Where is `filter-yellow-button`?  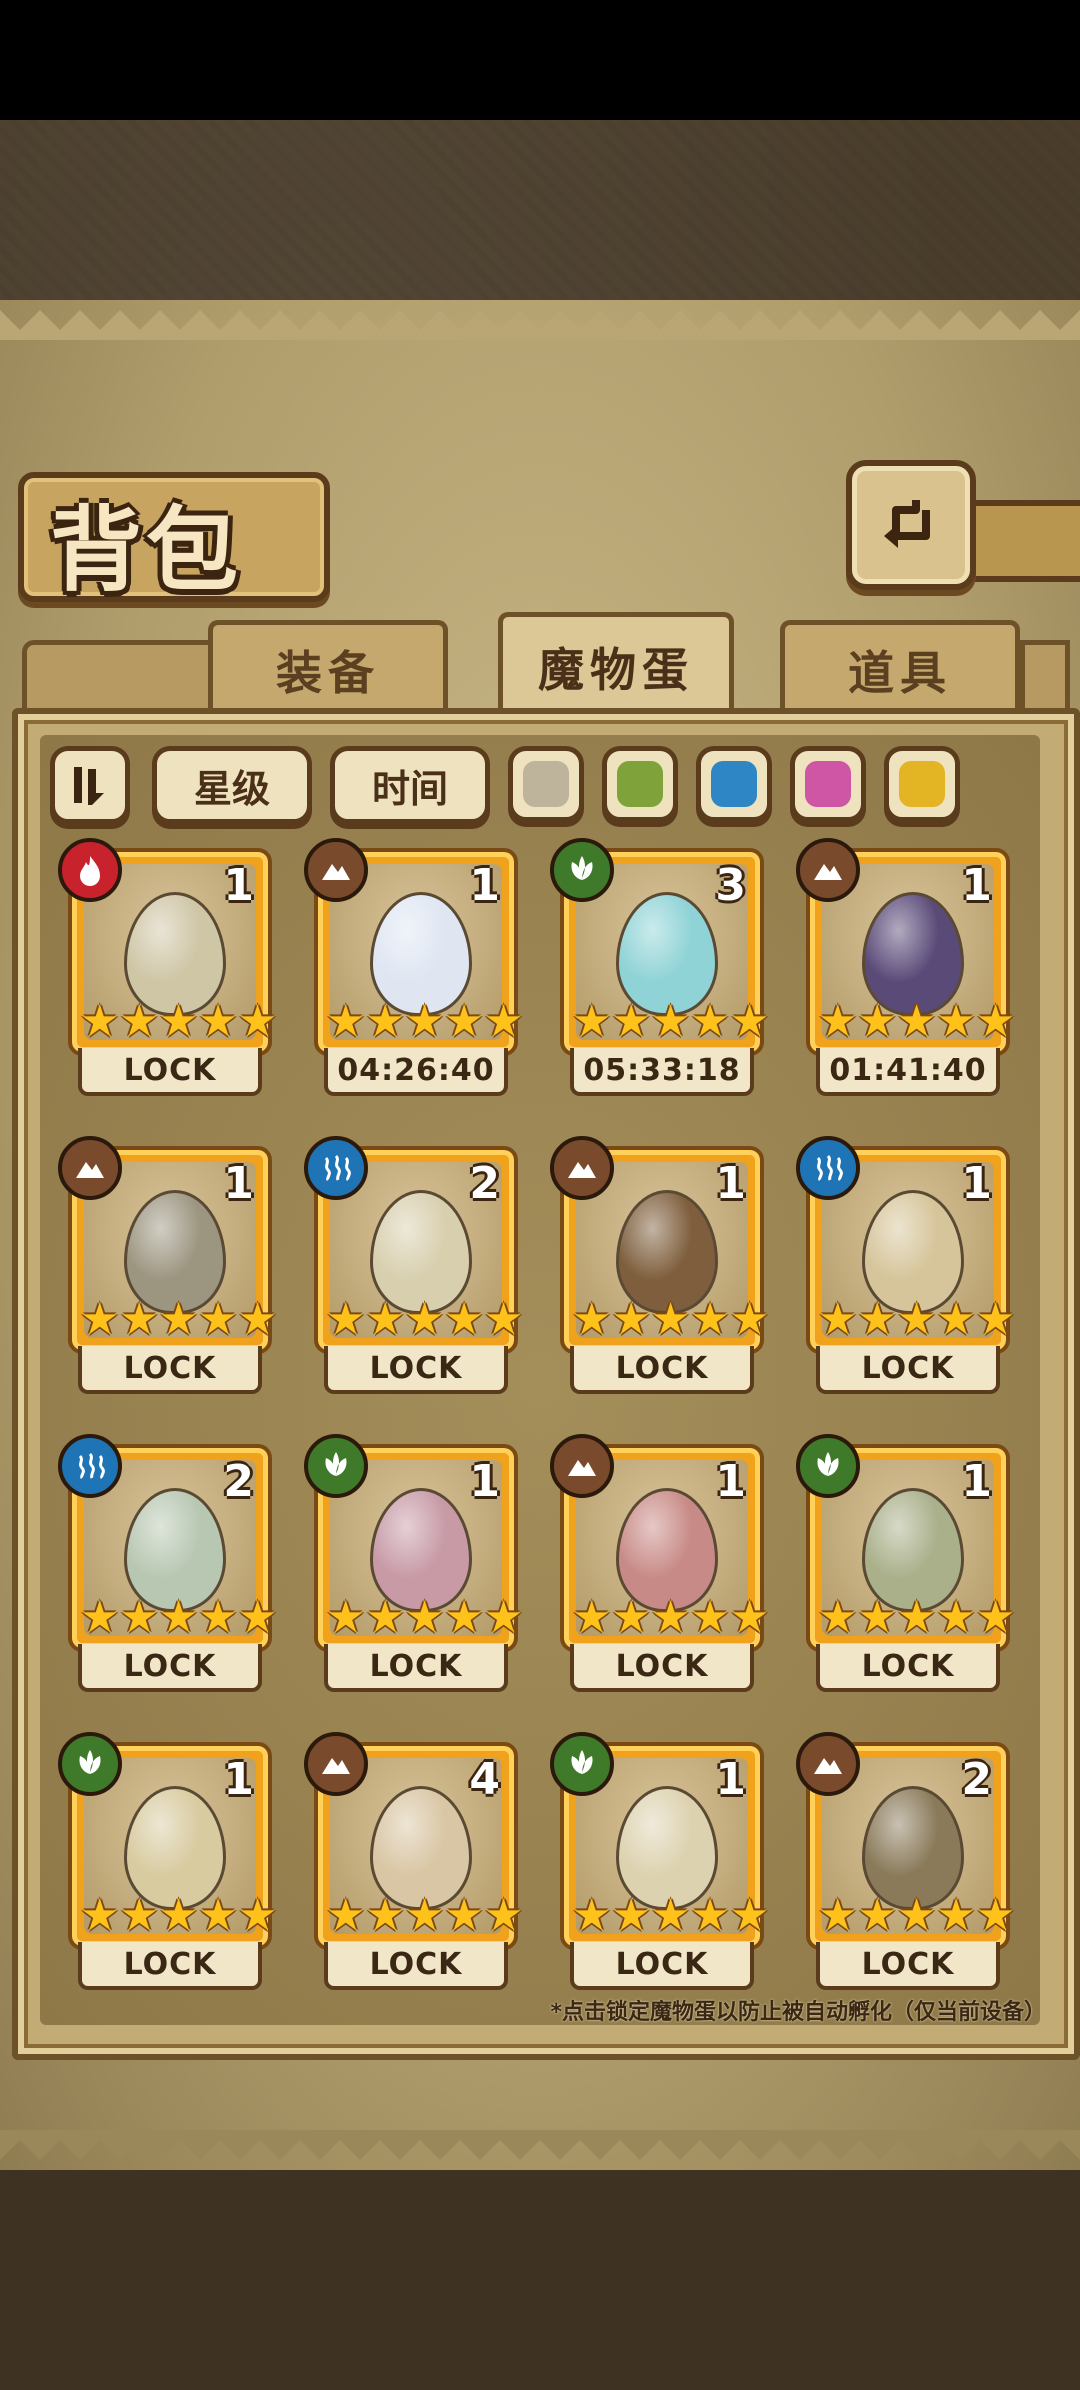
filter-yellow-button is located at coordinates (922, 784).